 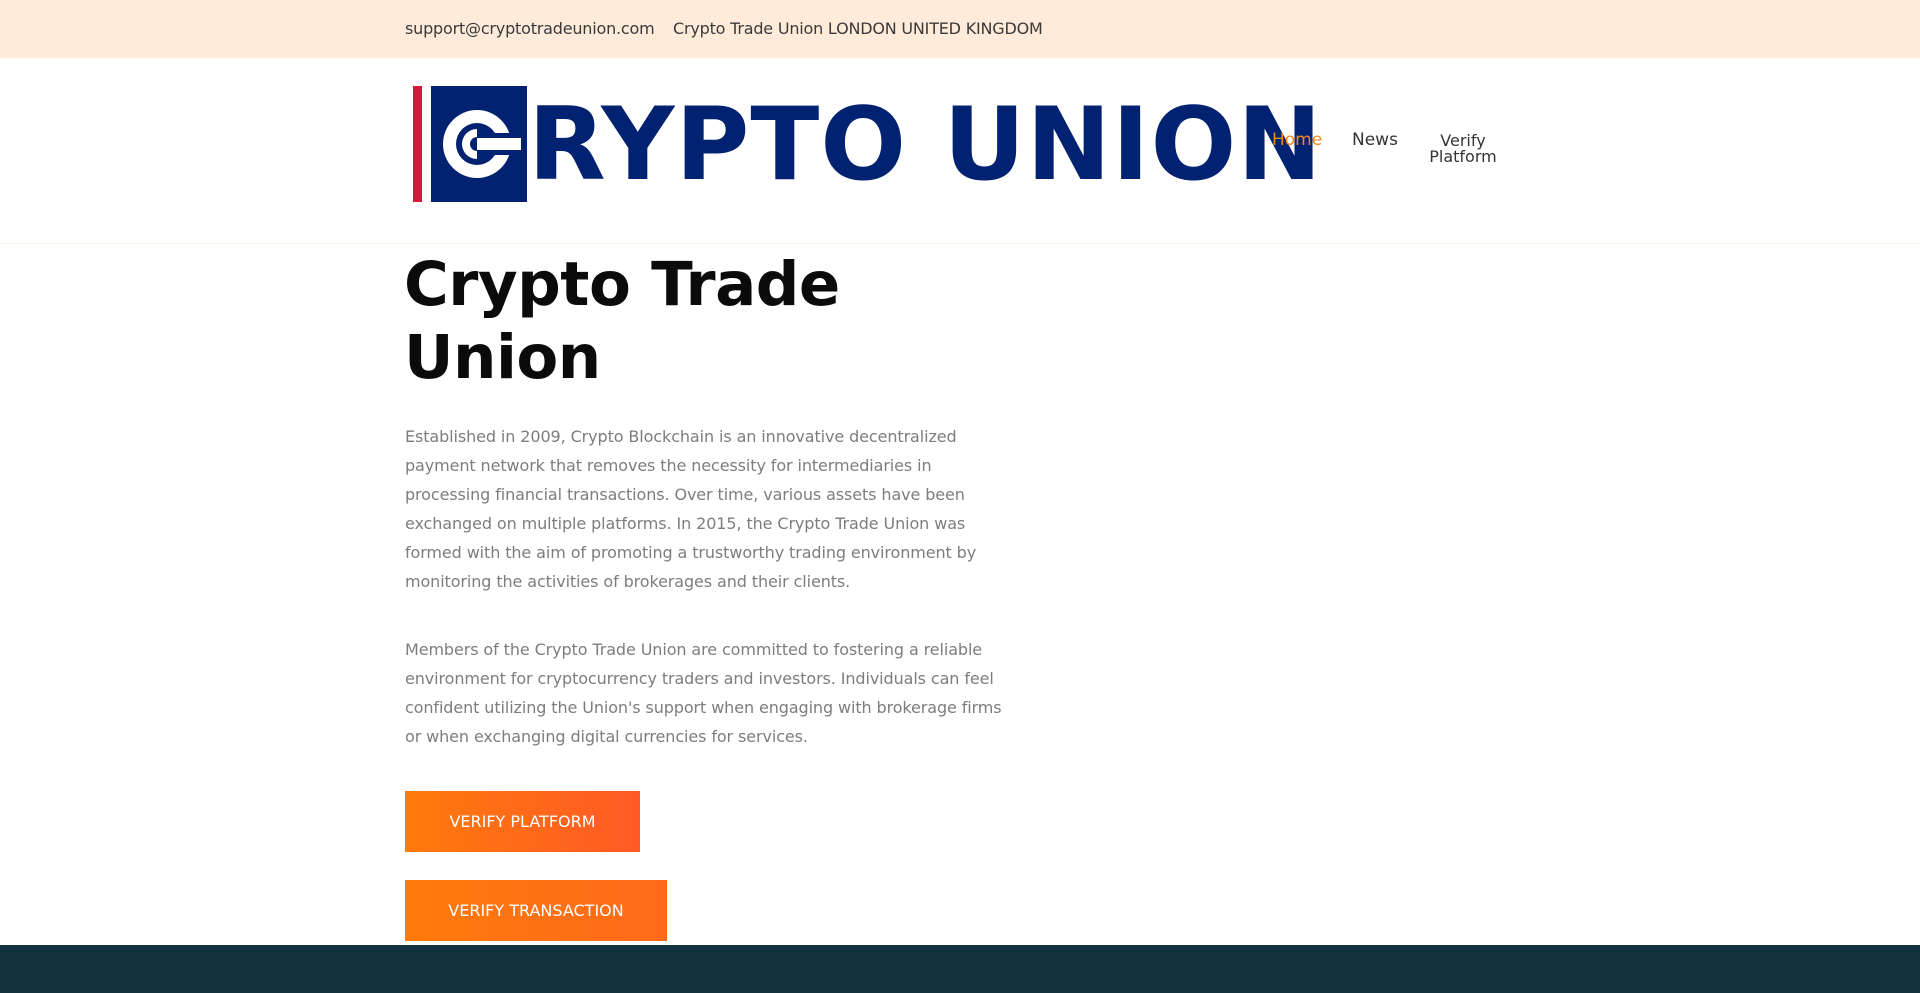 What do you see at coordinates (622, 321) in the screenshot?
I see `page-title: Crypto Trade Union` at bounding box center [622, 321].